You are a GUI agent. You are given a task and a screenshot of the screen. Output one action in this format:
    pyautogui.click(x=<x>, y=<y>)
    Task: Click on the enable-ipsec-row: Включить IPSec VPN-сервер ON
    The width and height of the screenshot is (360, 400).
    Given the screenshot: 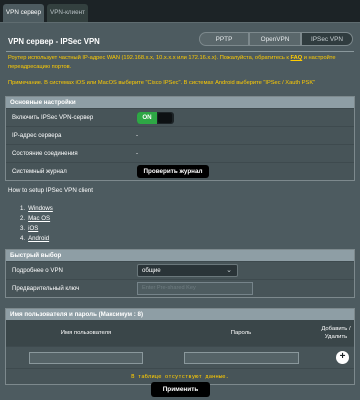 What is the action you would take?
    pyautogui.click(x=180, y=117)
    